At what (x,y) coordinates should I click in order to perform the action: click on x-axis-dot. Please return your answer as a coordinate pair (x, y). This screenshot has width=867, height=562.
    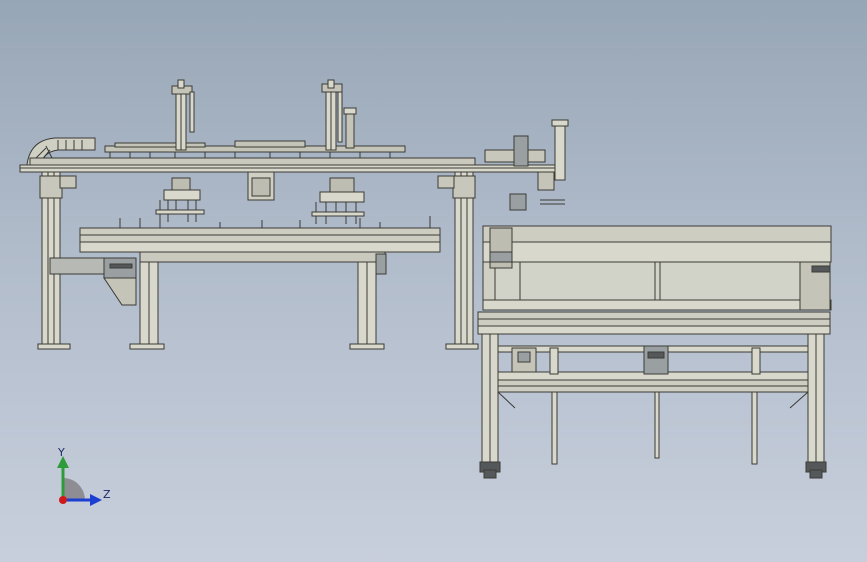
    Looking at the image, I should click on (63, 500).